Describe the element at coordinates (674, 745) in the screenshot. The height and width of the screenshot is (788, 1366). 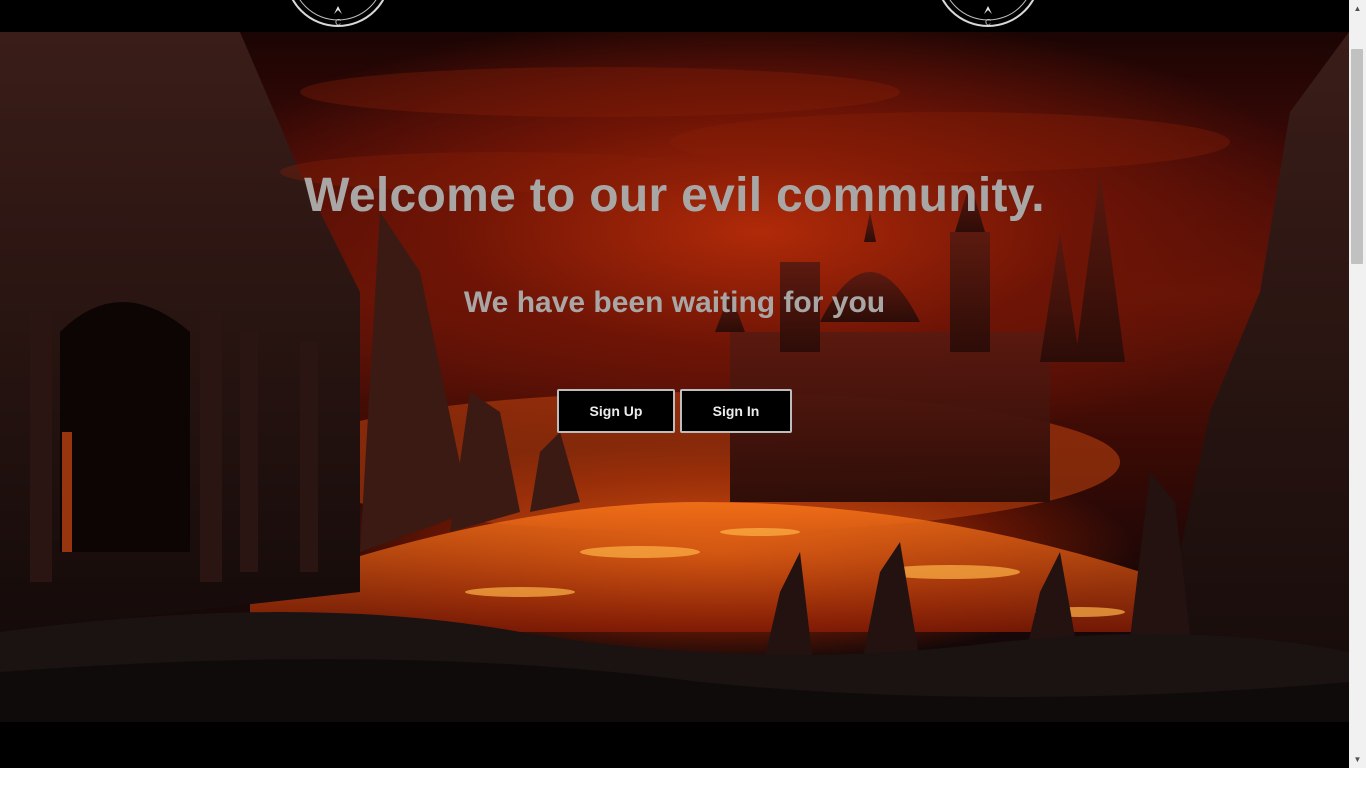
I see `footer-bar` at that location.